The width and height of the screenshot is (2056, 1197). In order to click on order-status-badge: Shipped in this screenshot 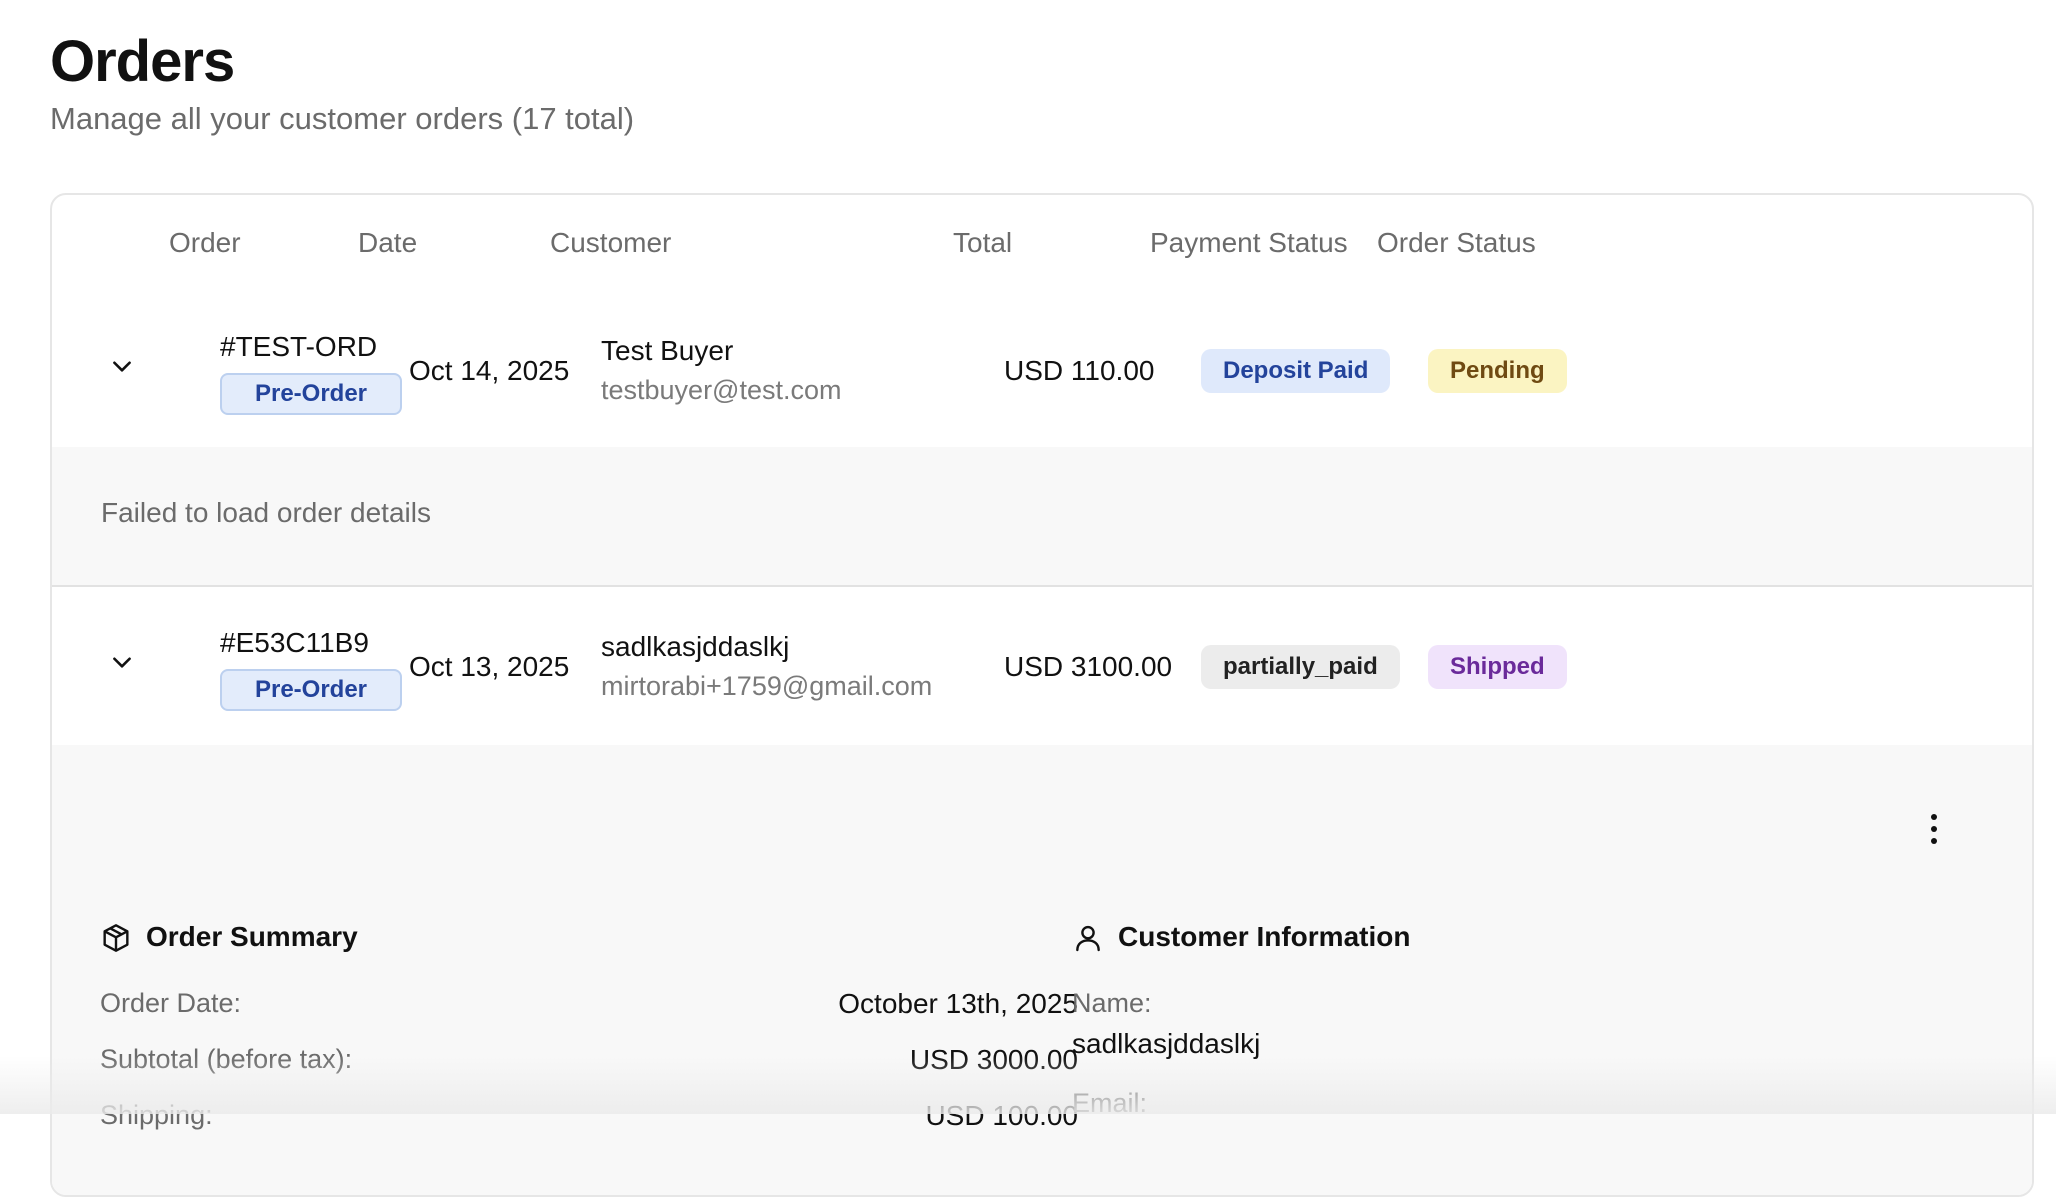, I will do `click(1497, 667)`.